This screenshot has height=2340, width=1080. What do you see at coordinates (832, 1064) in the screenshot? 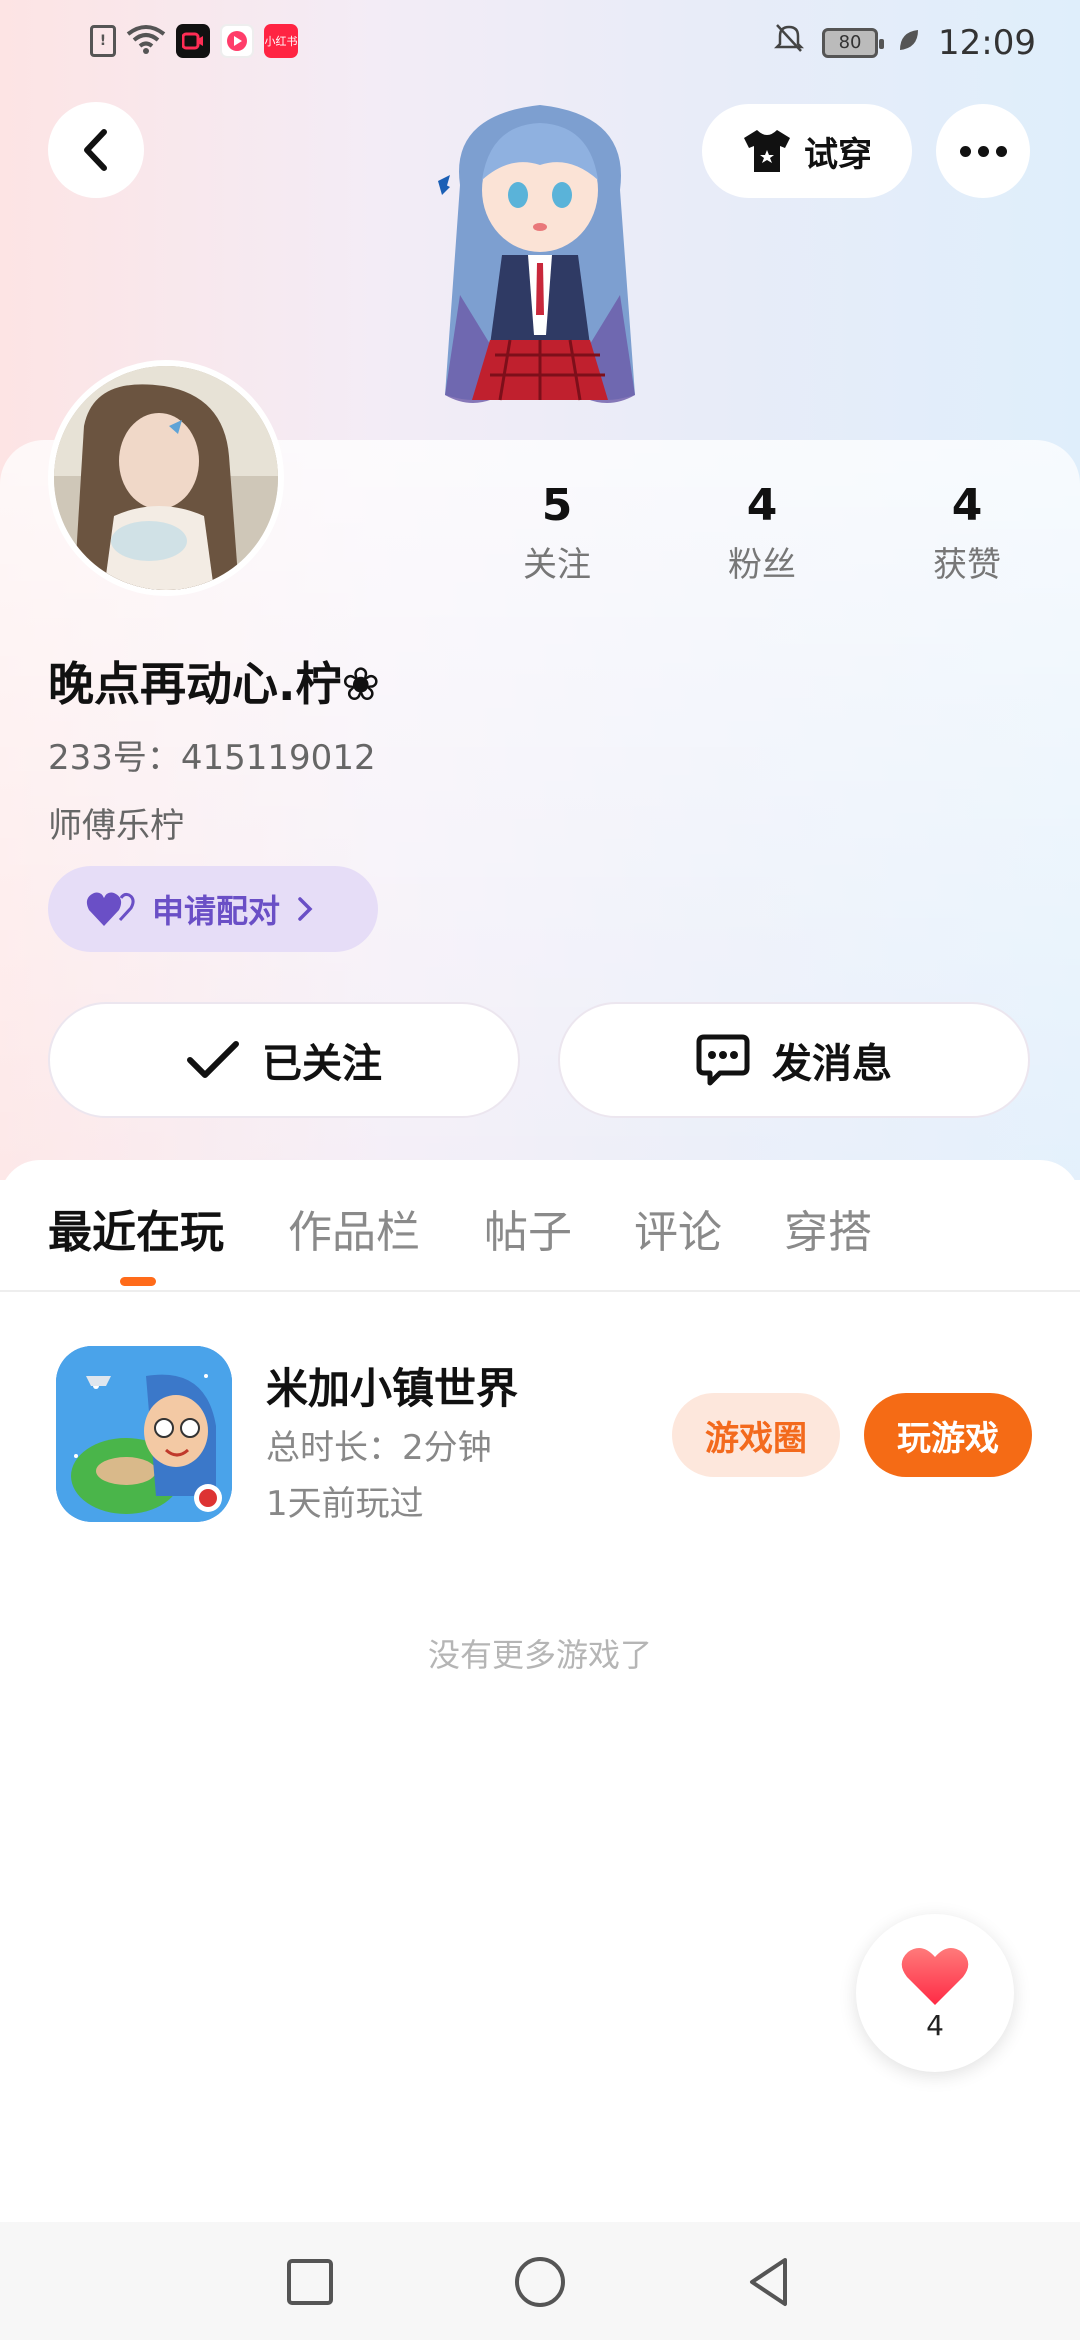
I see `send-message-label: 发消息` at bounding box center [832, 1064].